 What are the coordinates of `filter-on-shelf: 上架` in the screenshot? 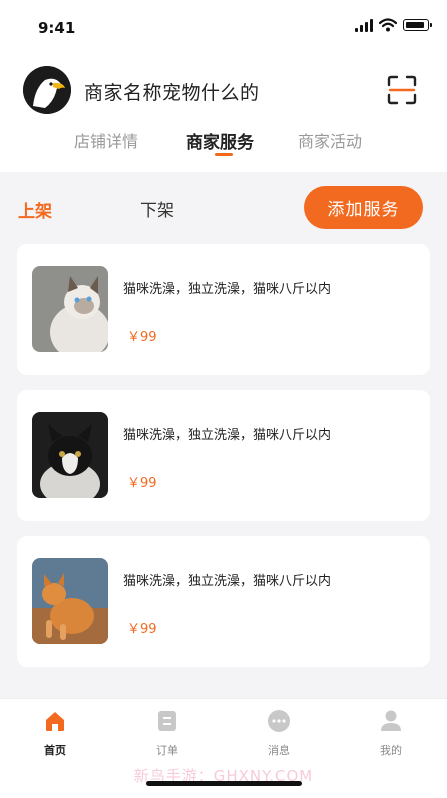 It's located at (35, 209).